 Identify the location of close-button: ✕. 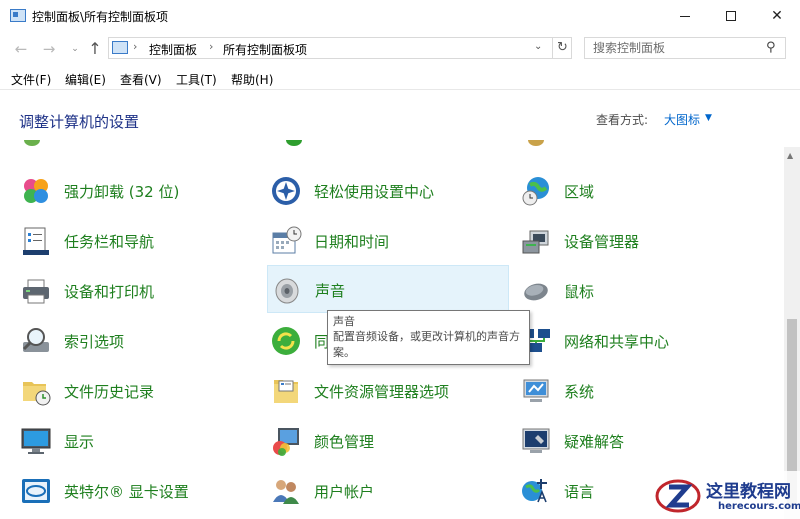
(777, 16).